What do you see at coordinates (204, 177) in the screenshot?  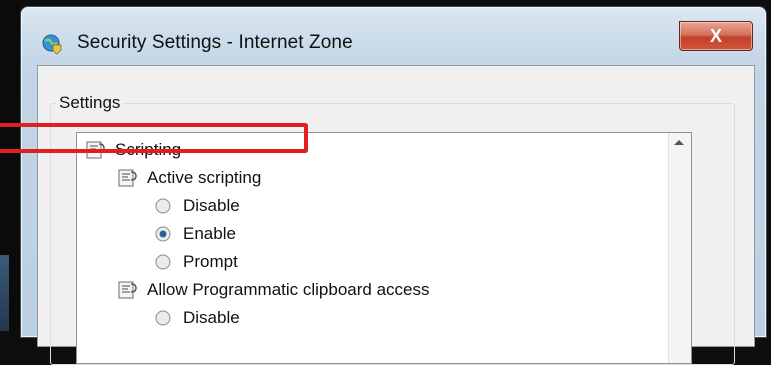 I see `tree-item-label: Active scripting` at bounding box center [204, 177].